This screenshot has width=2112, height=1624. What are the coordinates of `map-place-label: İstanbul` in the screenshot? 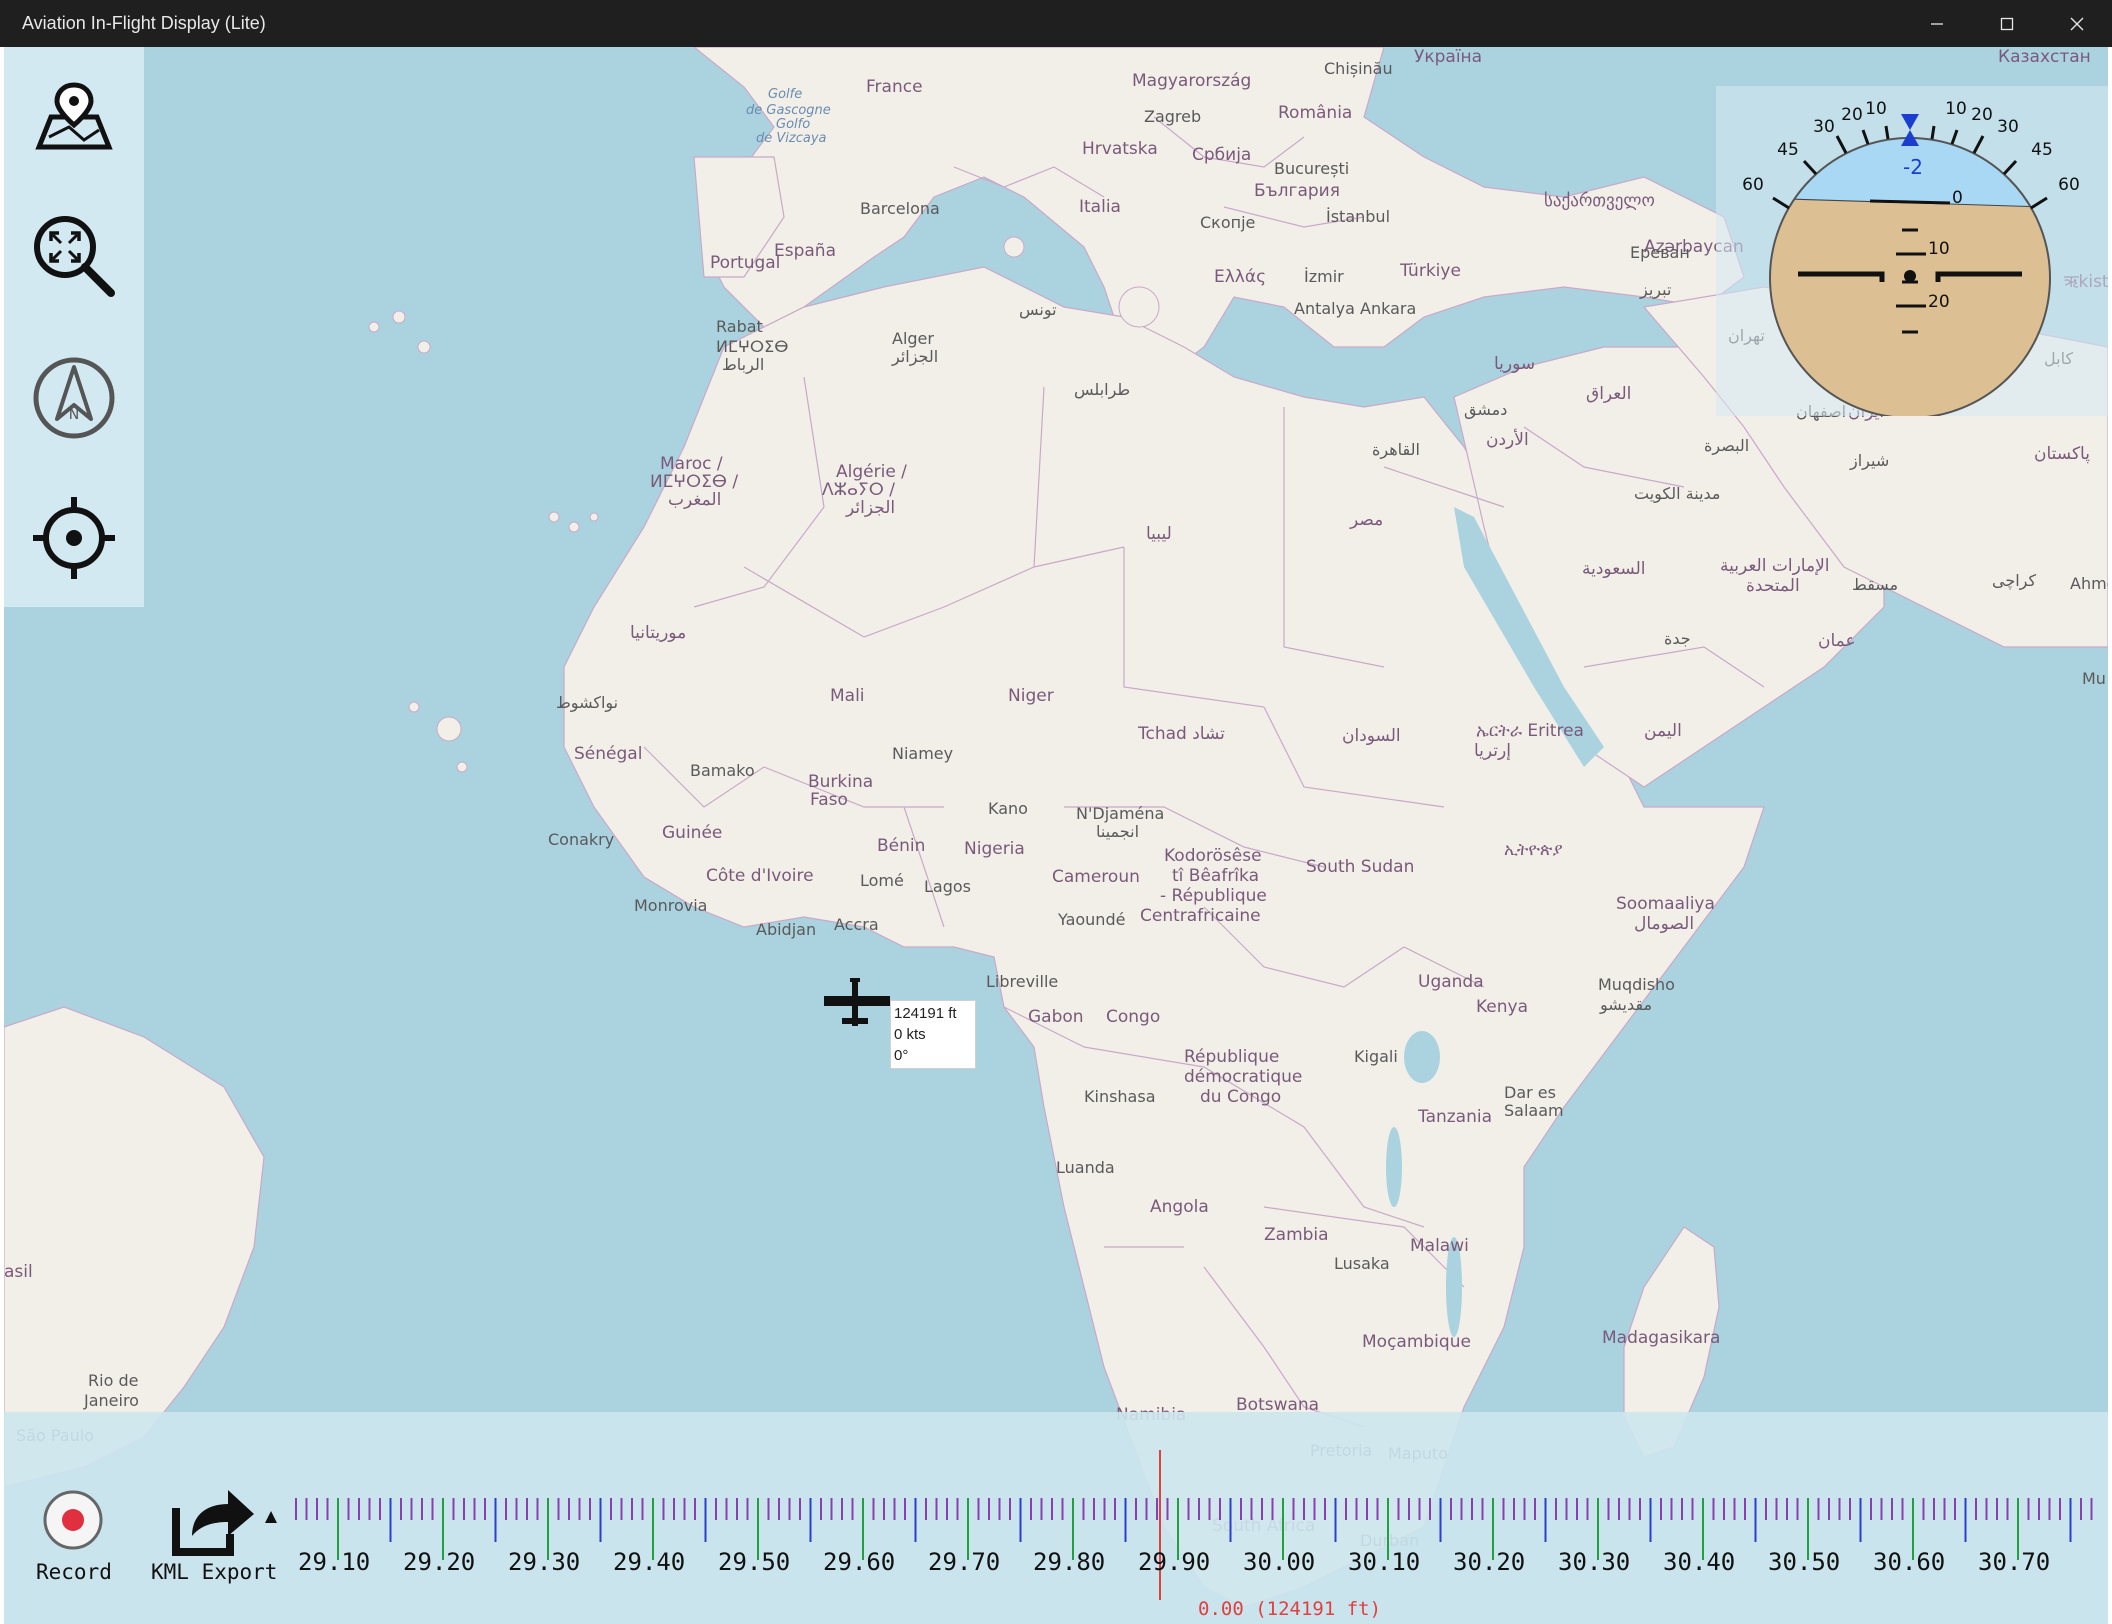 It's located at (1358, 216).